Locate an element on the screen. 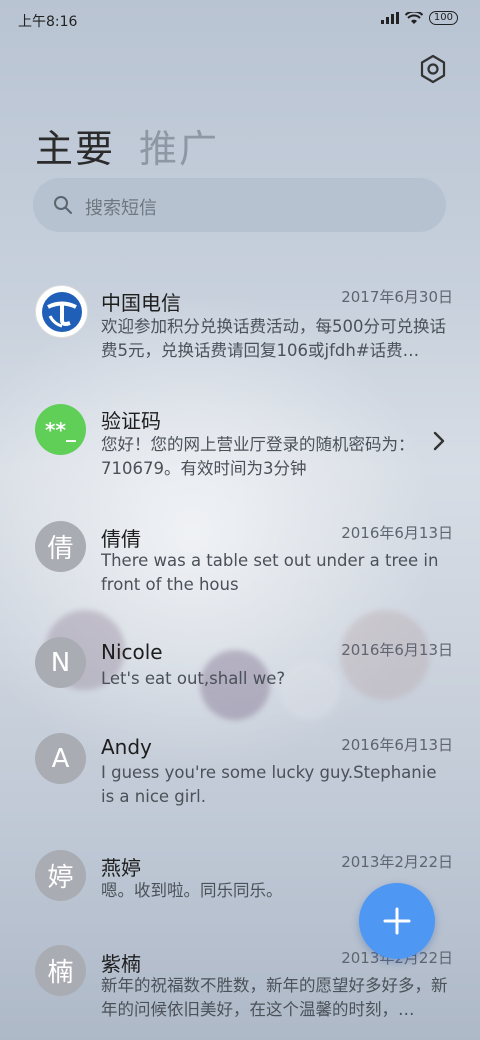 Image resolution: width=480 pixels, height=1040 pixels. status-icons: 100 is located at coordinates (419, 18).